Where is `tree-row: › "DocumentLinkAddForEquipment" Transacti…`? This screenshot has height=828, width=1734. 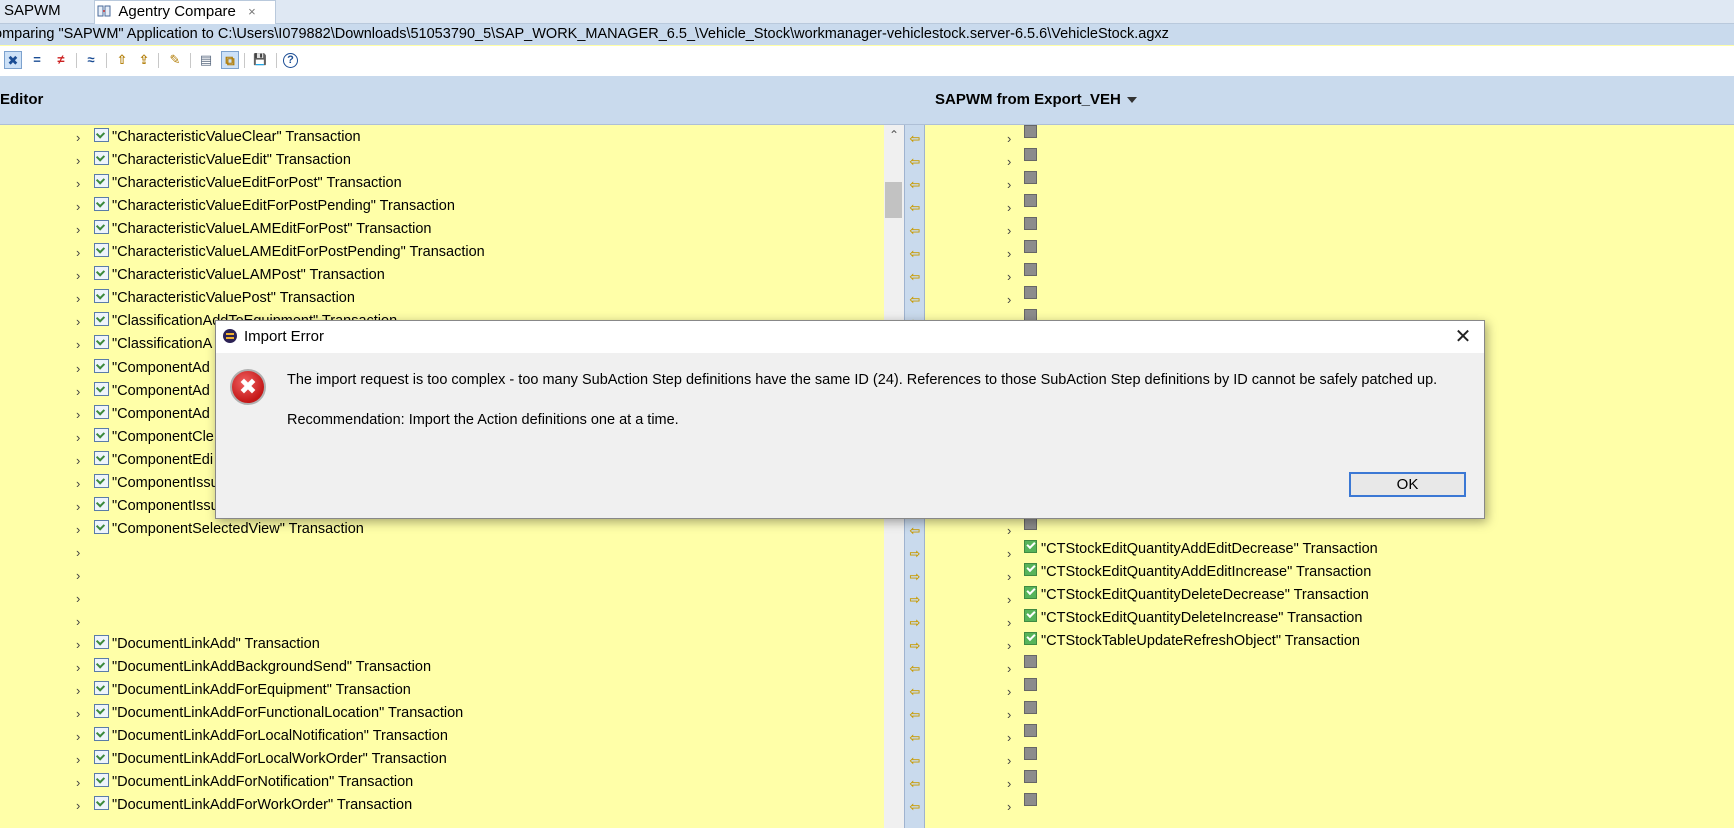
tree-row: › "DocumentLinkAddForEquipment" Transacti… is located at coordinates (442, 690).